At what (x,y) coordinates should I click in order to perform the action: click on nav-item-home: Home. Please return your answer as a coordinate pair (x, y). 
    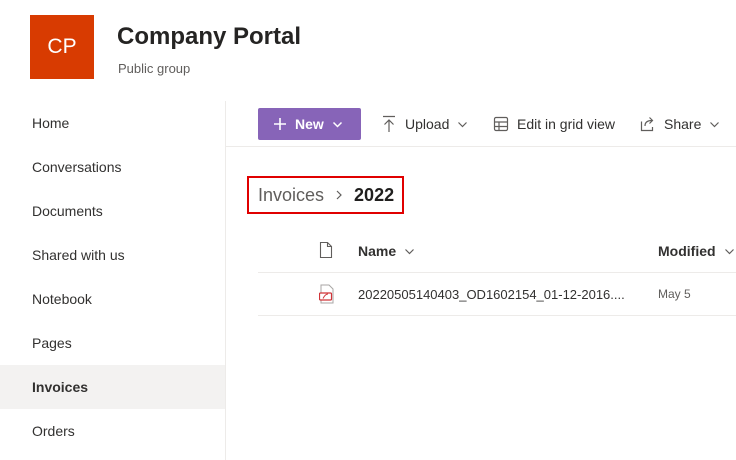
    Looking at the image, I should click on (112, 123).